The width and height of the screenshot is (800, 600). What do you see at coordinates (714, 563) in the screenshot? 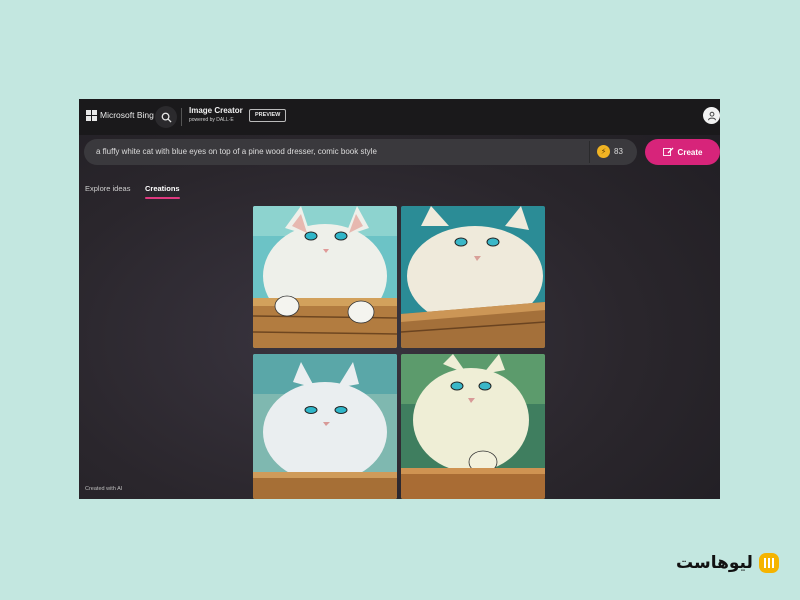
I see `watermark-text: لیوهاست` at bounding box center [714, 563].